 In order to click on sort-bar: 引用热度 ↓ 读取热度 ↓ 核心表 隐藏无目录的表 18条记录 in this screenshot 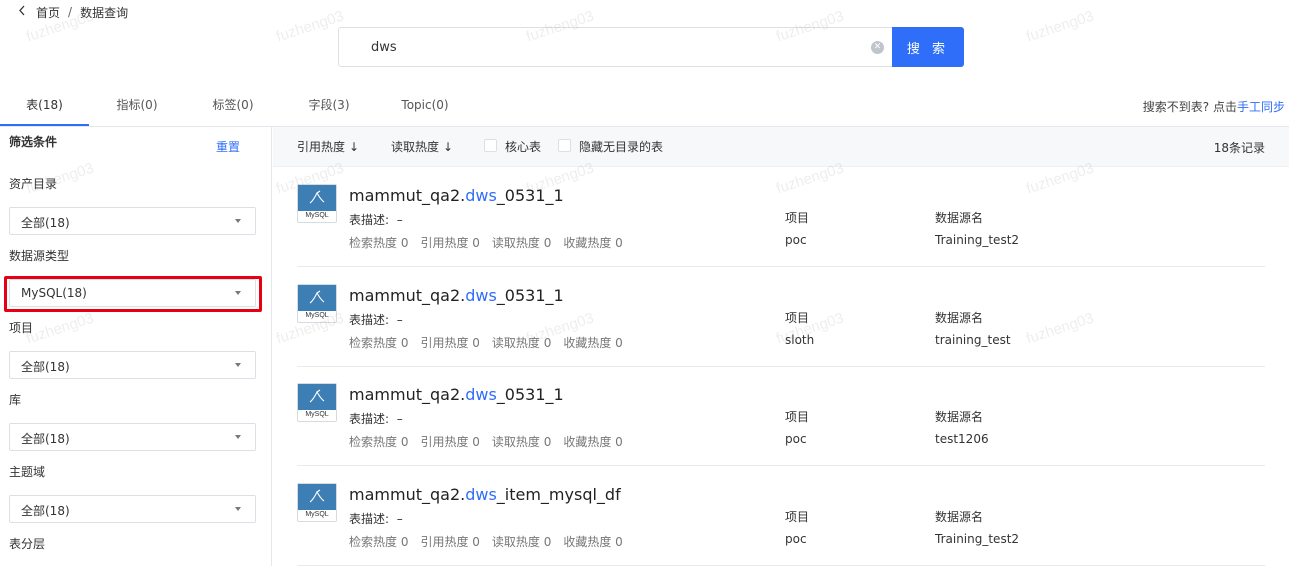, I will do `click(781, 147)`.